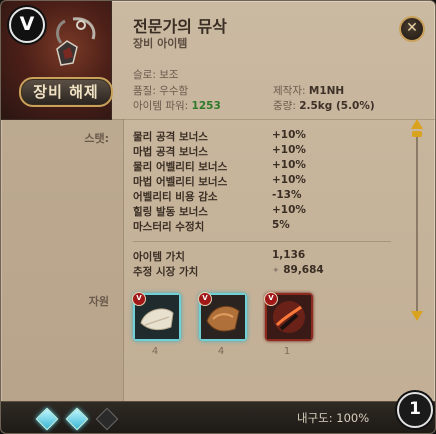  I want to click on stat-name: 물리 공격 보너스, so click(170, 137).